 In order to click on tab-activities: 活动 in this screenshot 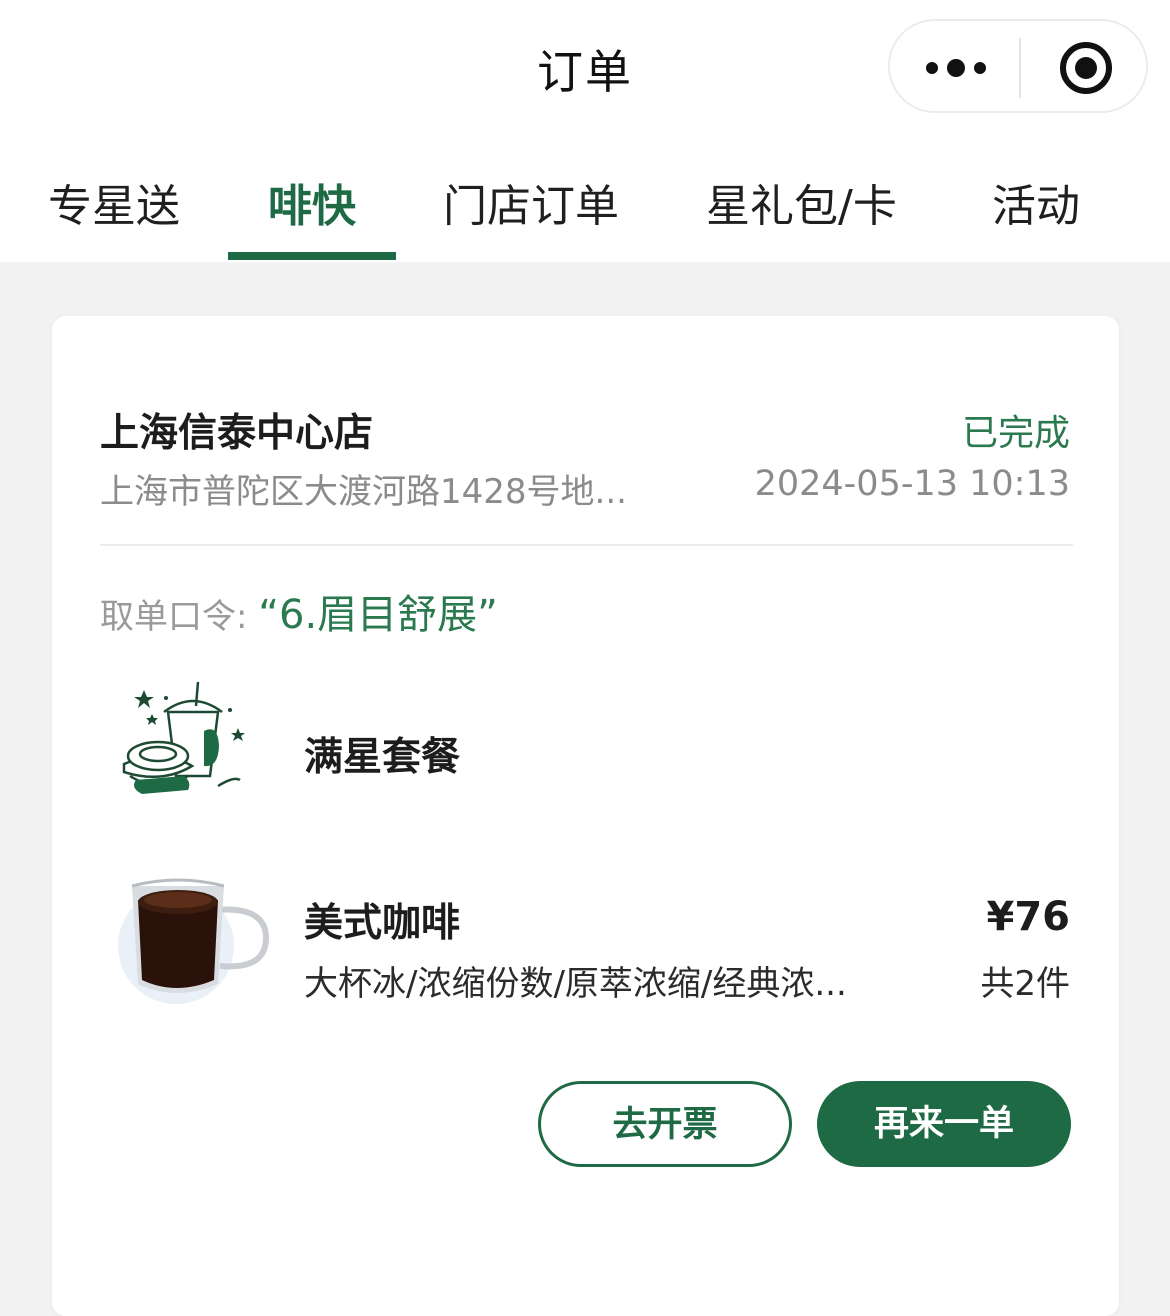, I will do `click(1036, 202)`.